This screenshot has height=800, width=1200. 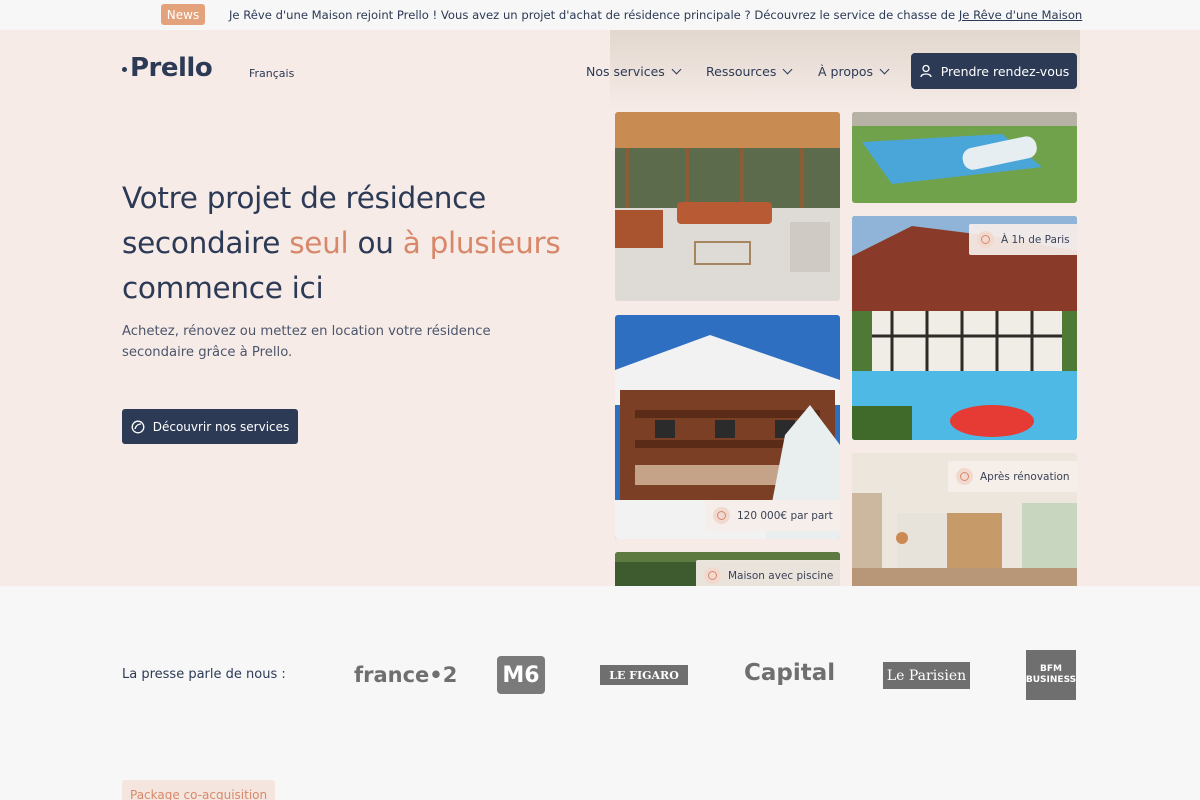 I want to click on pool-house-photo: Maison avec piscine, so click(x=727, y=569).